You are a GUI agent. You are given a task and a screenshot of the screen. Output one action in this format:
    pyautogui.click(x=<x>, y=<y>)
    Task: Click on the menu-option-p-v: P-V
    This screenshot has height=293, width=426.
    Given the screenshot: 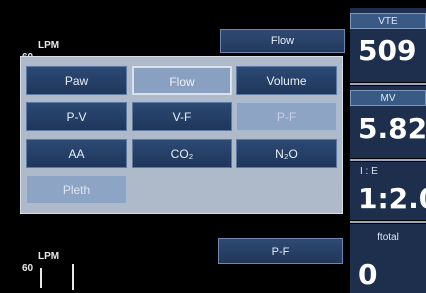 What is the action you would take?
    pyautogui.click(x=76, y=116)
    